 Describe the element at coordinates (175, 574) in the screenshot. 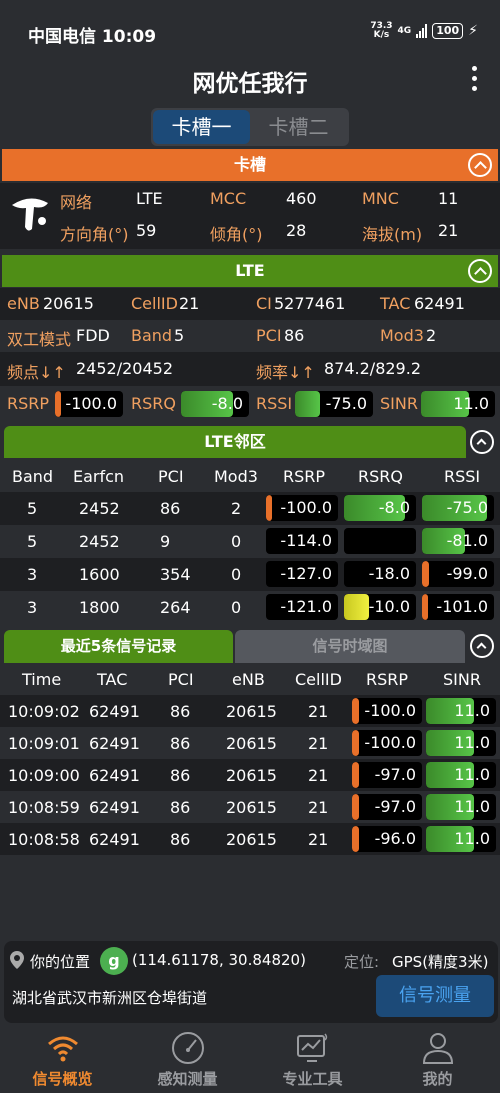

I see `cell-pci: 354` at that location.